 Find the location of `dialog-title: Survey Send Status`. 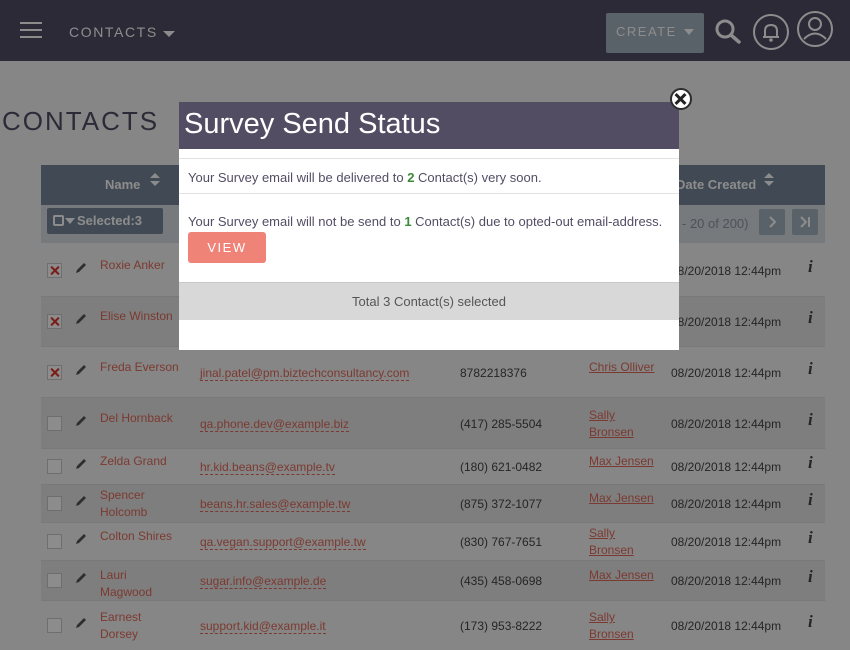

dialog-title: Survey Send Status is located at coordinates (429, 125).